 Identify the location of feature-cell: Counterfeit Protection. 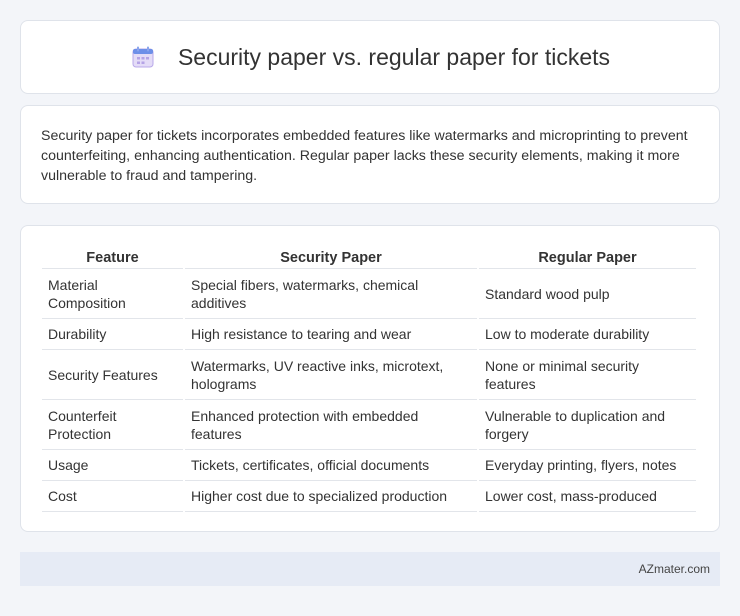
(112, 425).